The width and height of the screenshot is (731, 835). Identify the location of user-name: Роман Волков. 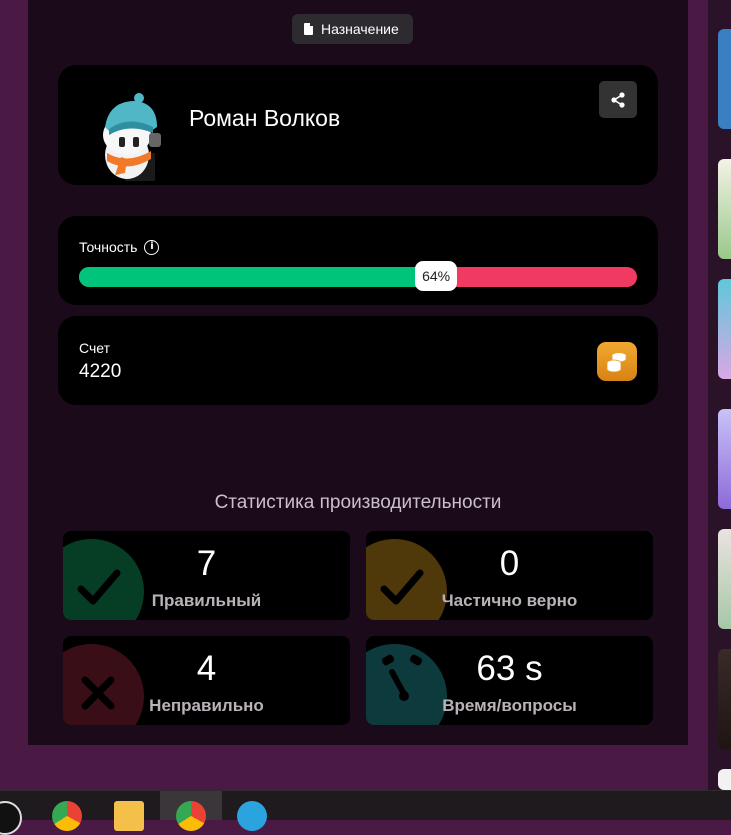
(265, 118).